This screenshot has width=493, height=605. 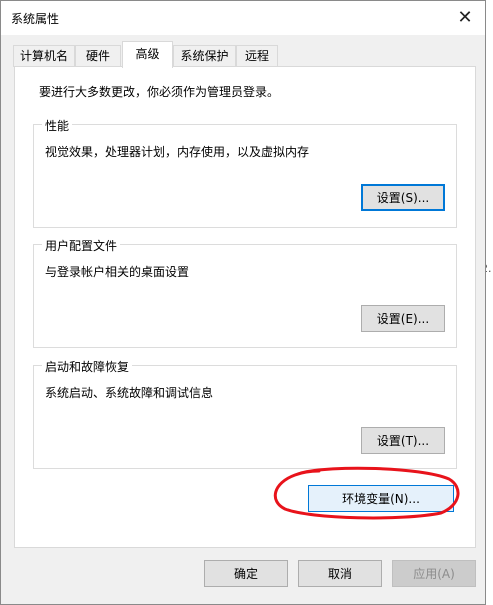 I want to click on startup-recovery-description: 系统启动、系统故障和调试信息, so click(x=129, y=393).